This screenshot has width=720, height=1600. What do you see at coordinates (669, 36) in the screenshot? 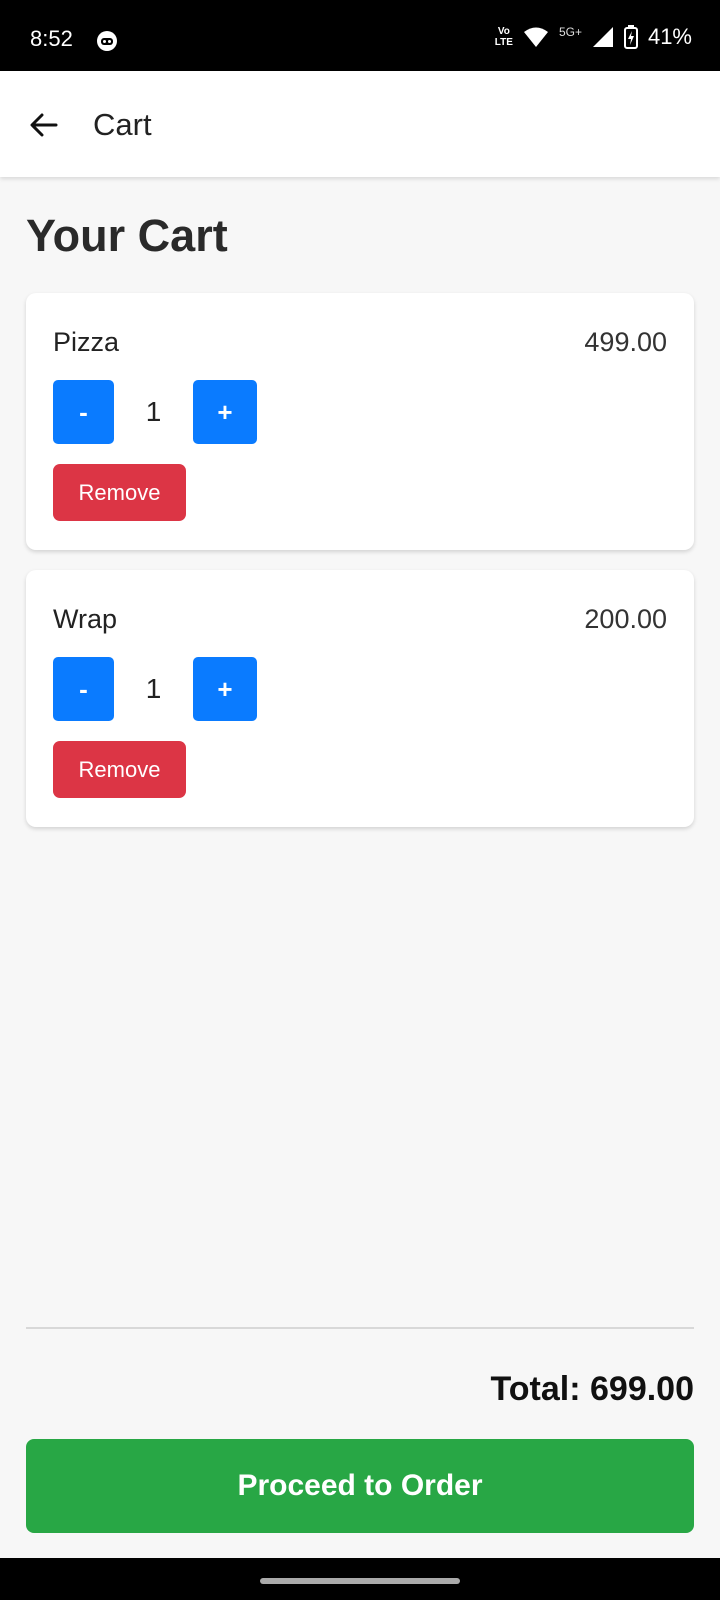
I see `battery-percentage: 41%` at bounding box center [669, 36].